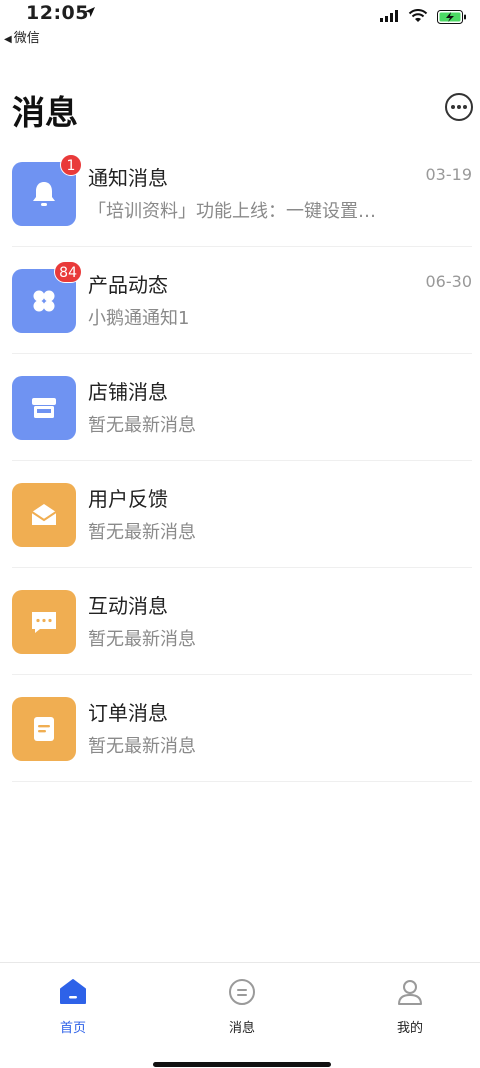  I want to click on message-title: 订单消息, so click(128, 713).